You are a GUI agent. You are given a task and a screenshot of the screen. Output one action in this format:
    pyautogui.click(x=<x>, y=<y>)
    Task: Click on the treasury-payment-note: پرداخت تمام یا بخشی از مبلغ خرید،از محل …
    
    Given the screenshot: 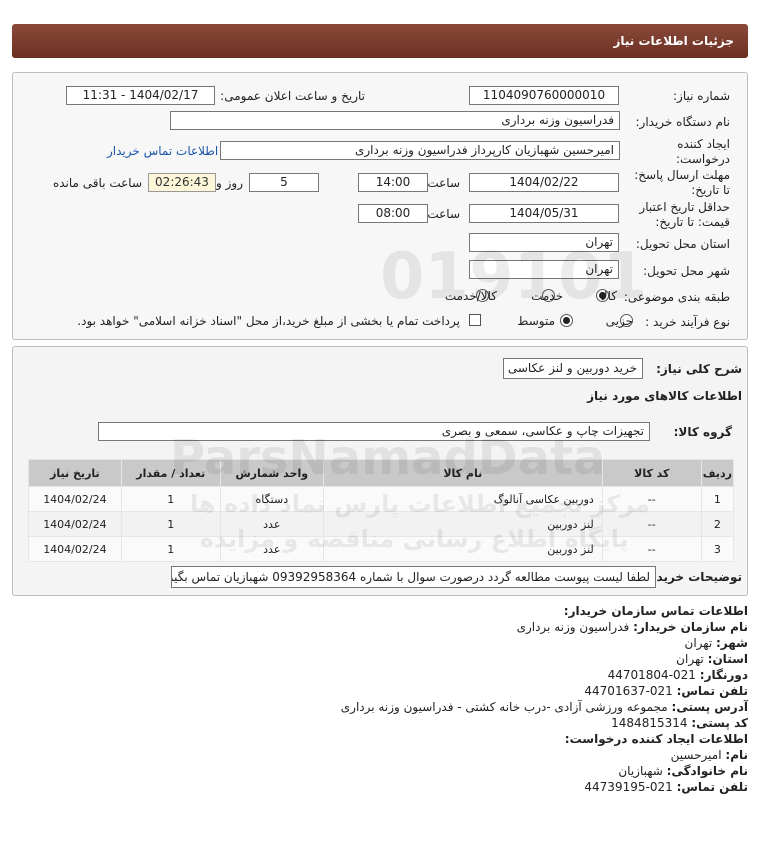 What is the action you would take?
    pyautogui.click(x=268, y=321)
    